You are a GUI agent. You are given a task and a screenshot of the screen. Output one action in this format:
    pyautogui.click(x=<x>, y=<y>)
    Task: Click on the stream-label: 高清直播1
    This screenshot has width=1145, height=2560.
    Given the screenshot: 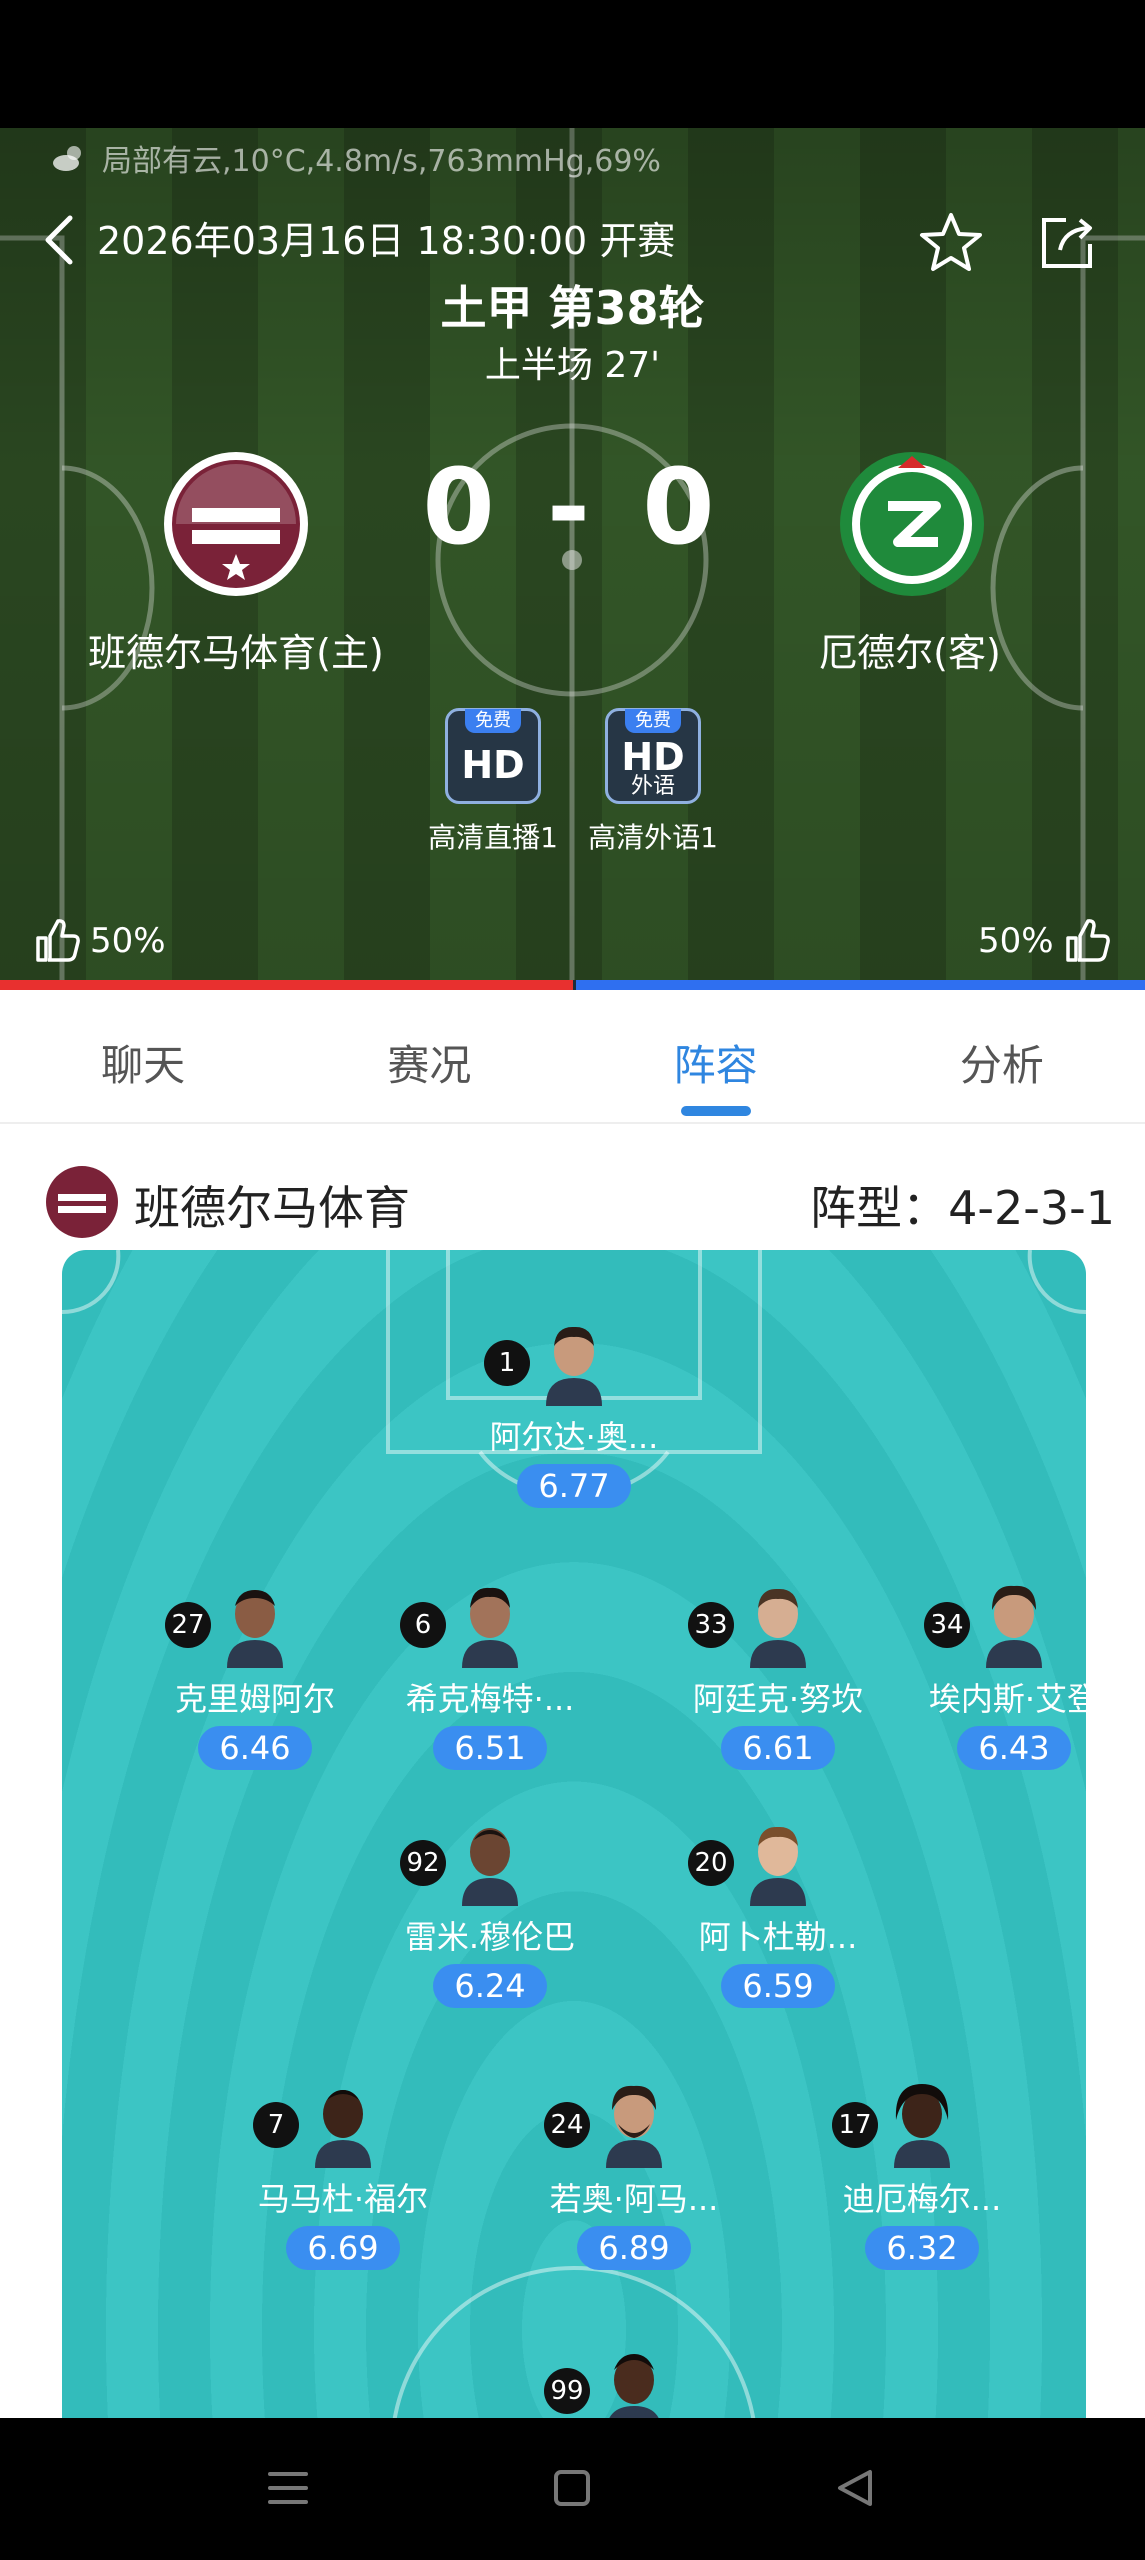 What is the action you would take?
    pyautogui.click(x=493, y=837)
    